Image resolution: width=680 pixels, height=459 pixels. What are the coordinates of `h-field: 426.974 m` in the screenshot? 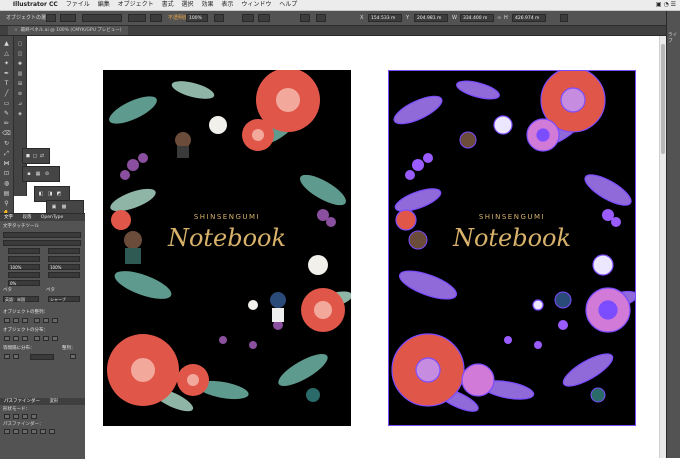 It's located at (529, 18).